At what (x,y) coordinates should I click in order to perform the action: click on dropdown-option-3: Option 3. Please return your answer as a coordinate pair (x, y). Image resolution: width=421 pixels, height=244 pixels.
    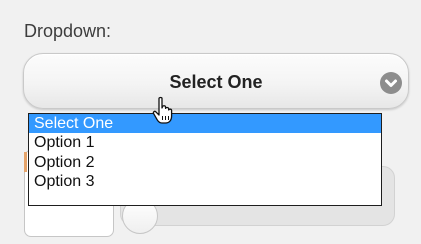
    Looking at the image, I should click on (205, 181).